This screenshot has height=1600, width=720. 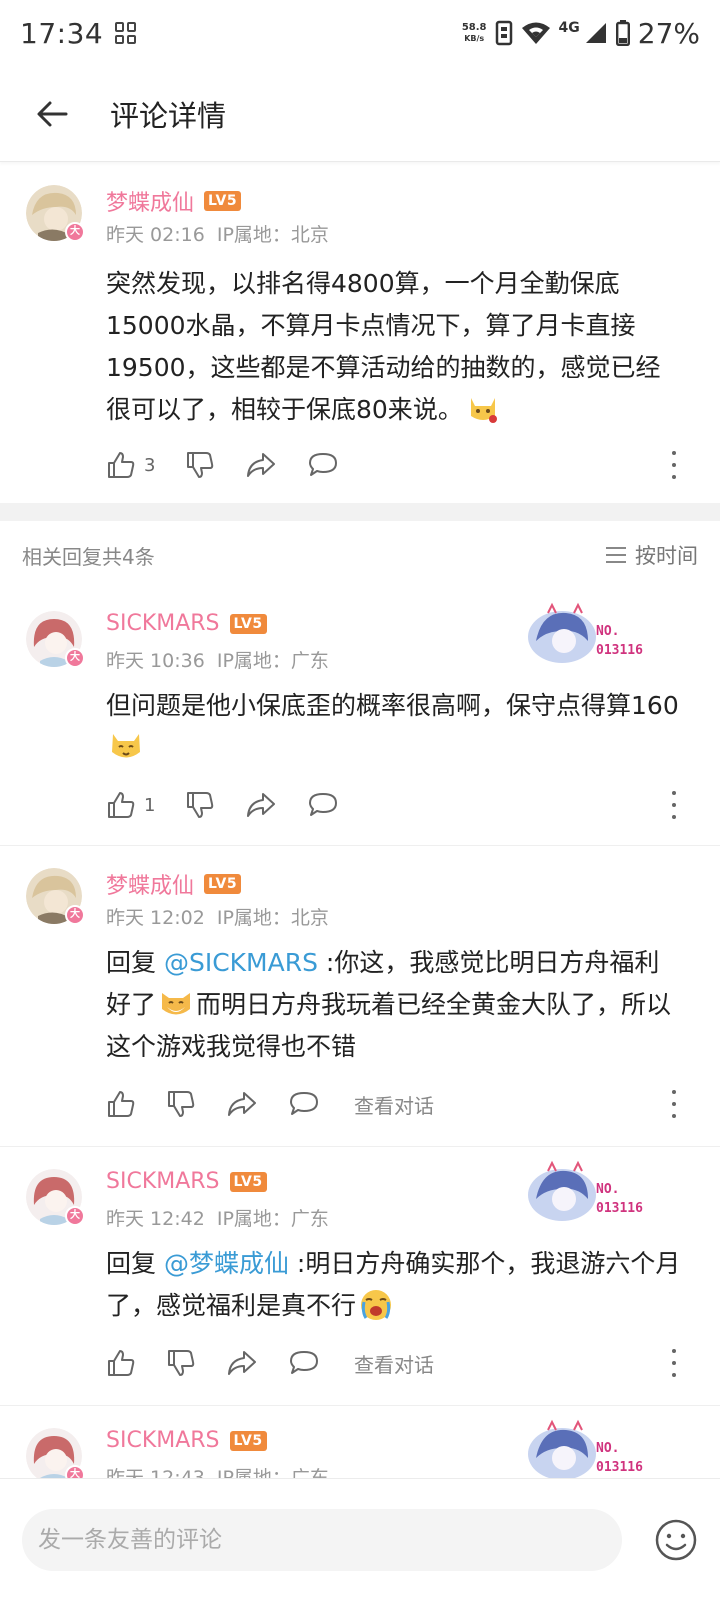 I want to click on back-arrow-icon, so click(x=52, y=113).